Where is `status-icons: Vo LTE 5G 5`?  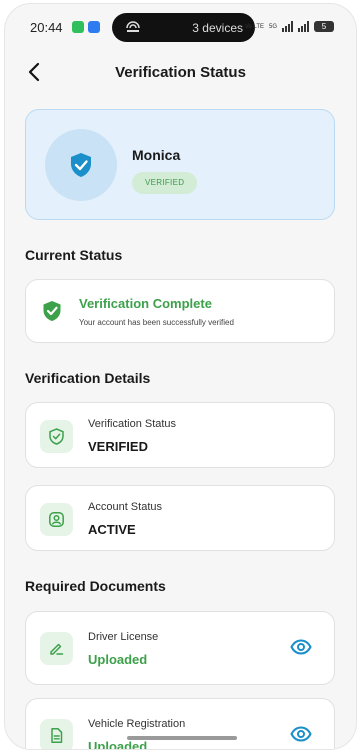 status-icons: Vo LTE 5G 5 is located at coordinates (289, 26).